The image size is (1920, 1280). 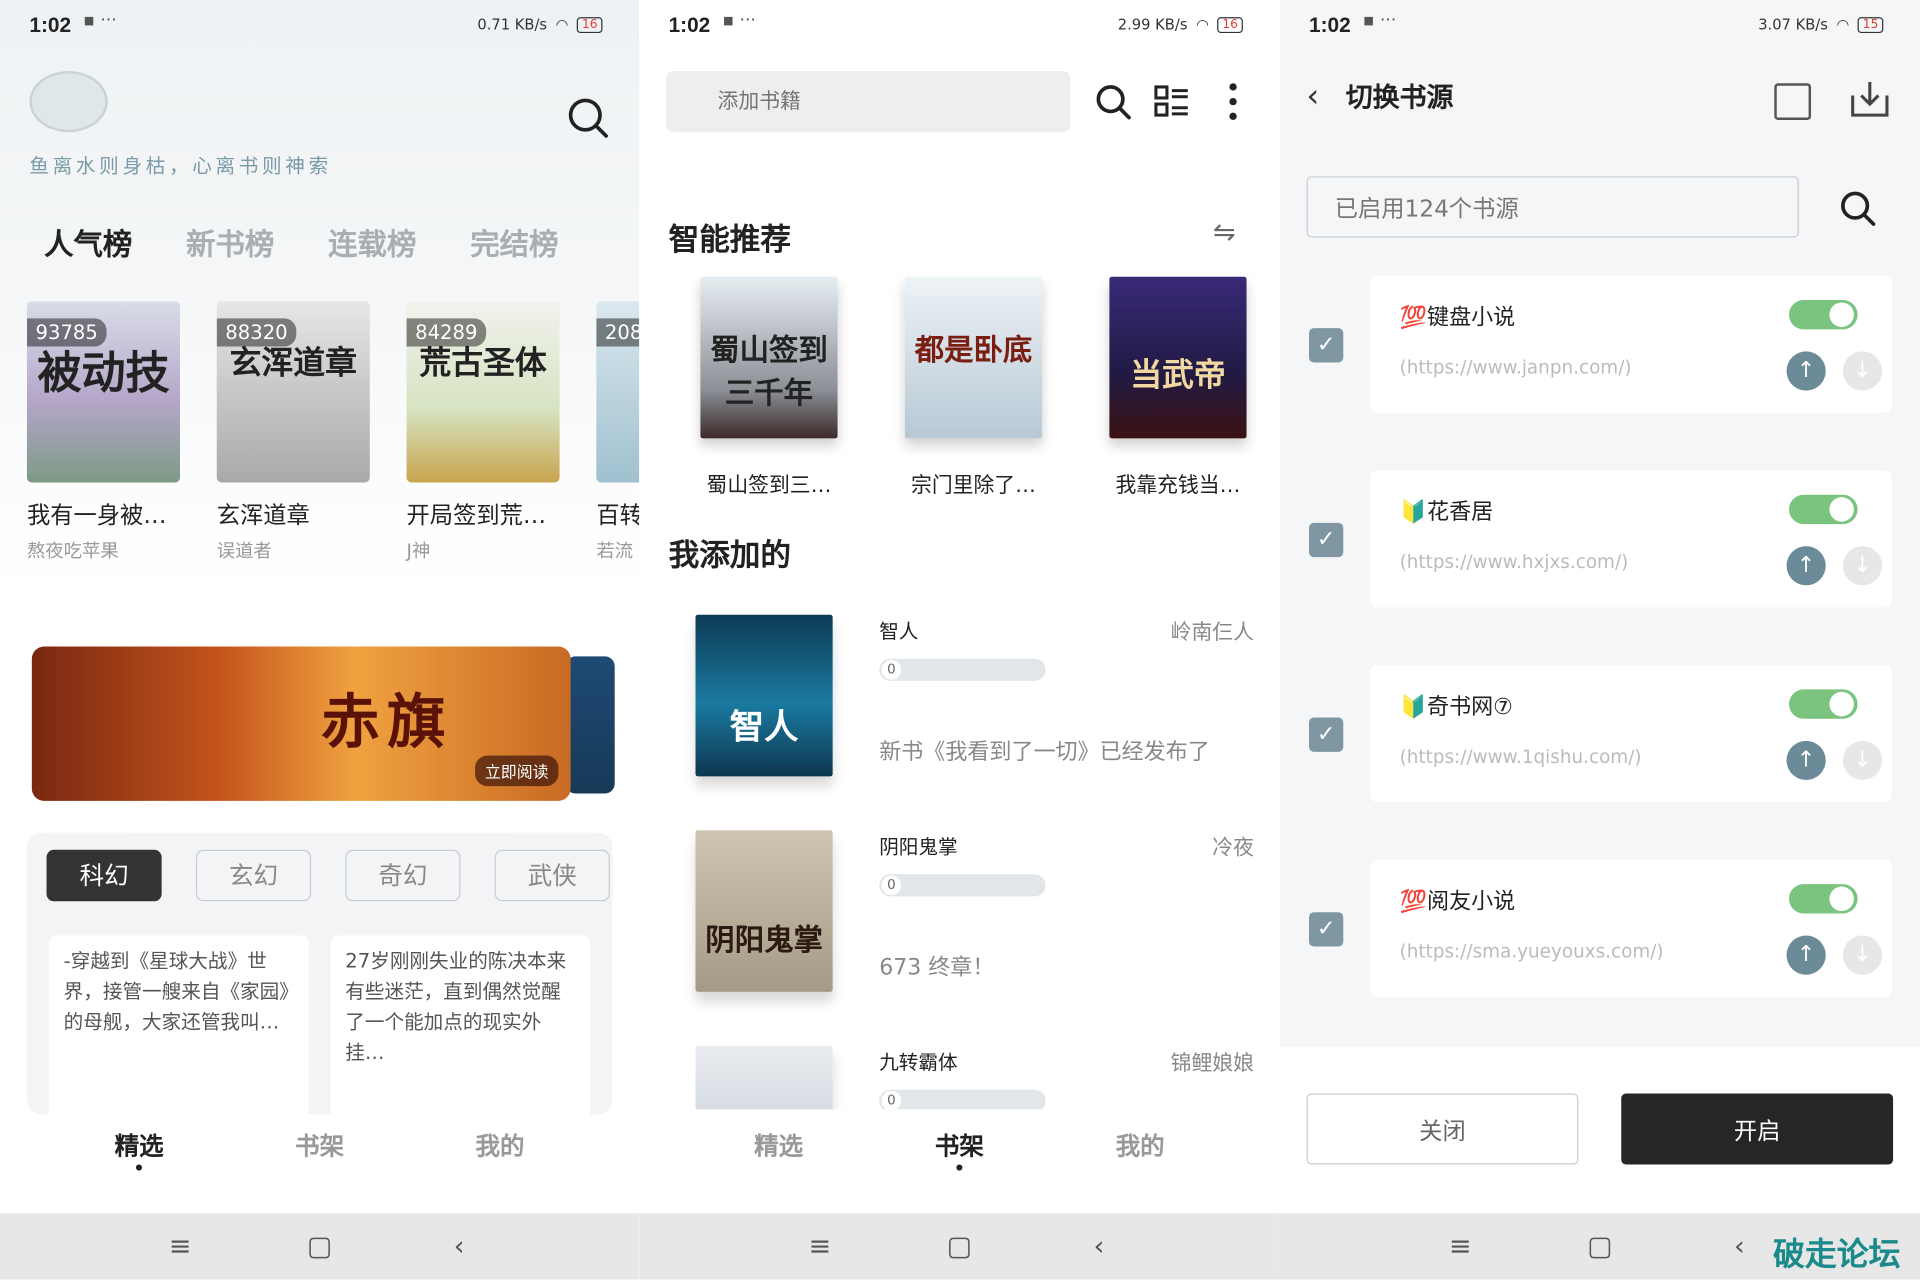 I want to click on category-scifi: 科幻, so click(x=104, y=875).